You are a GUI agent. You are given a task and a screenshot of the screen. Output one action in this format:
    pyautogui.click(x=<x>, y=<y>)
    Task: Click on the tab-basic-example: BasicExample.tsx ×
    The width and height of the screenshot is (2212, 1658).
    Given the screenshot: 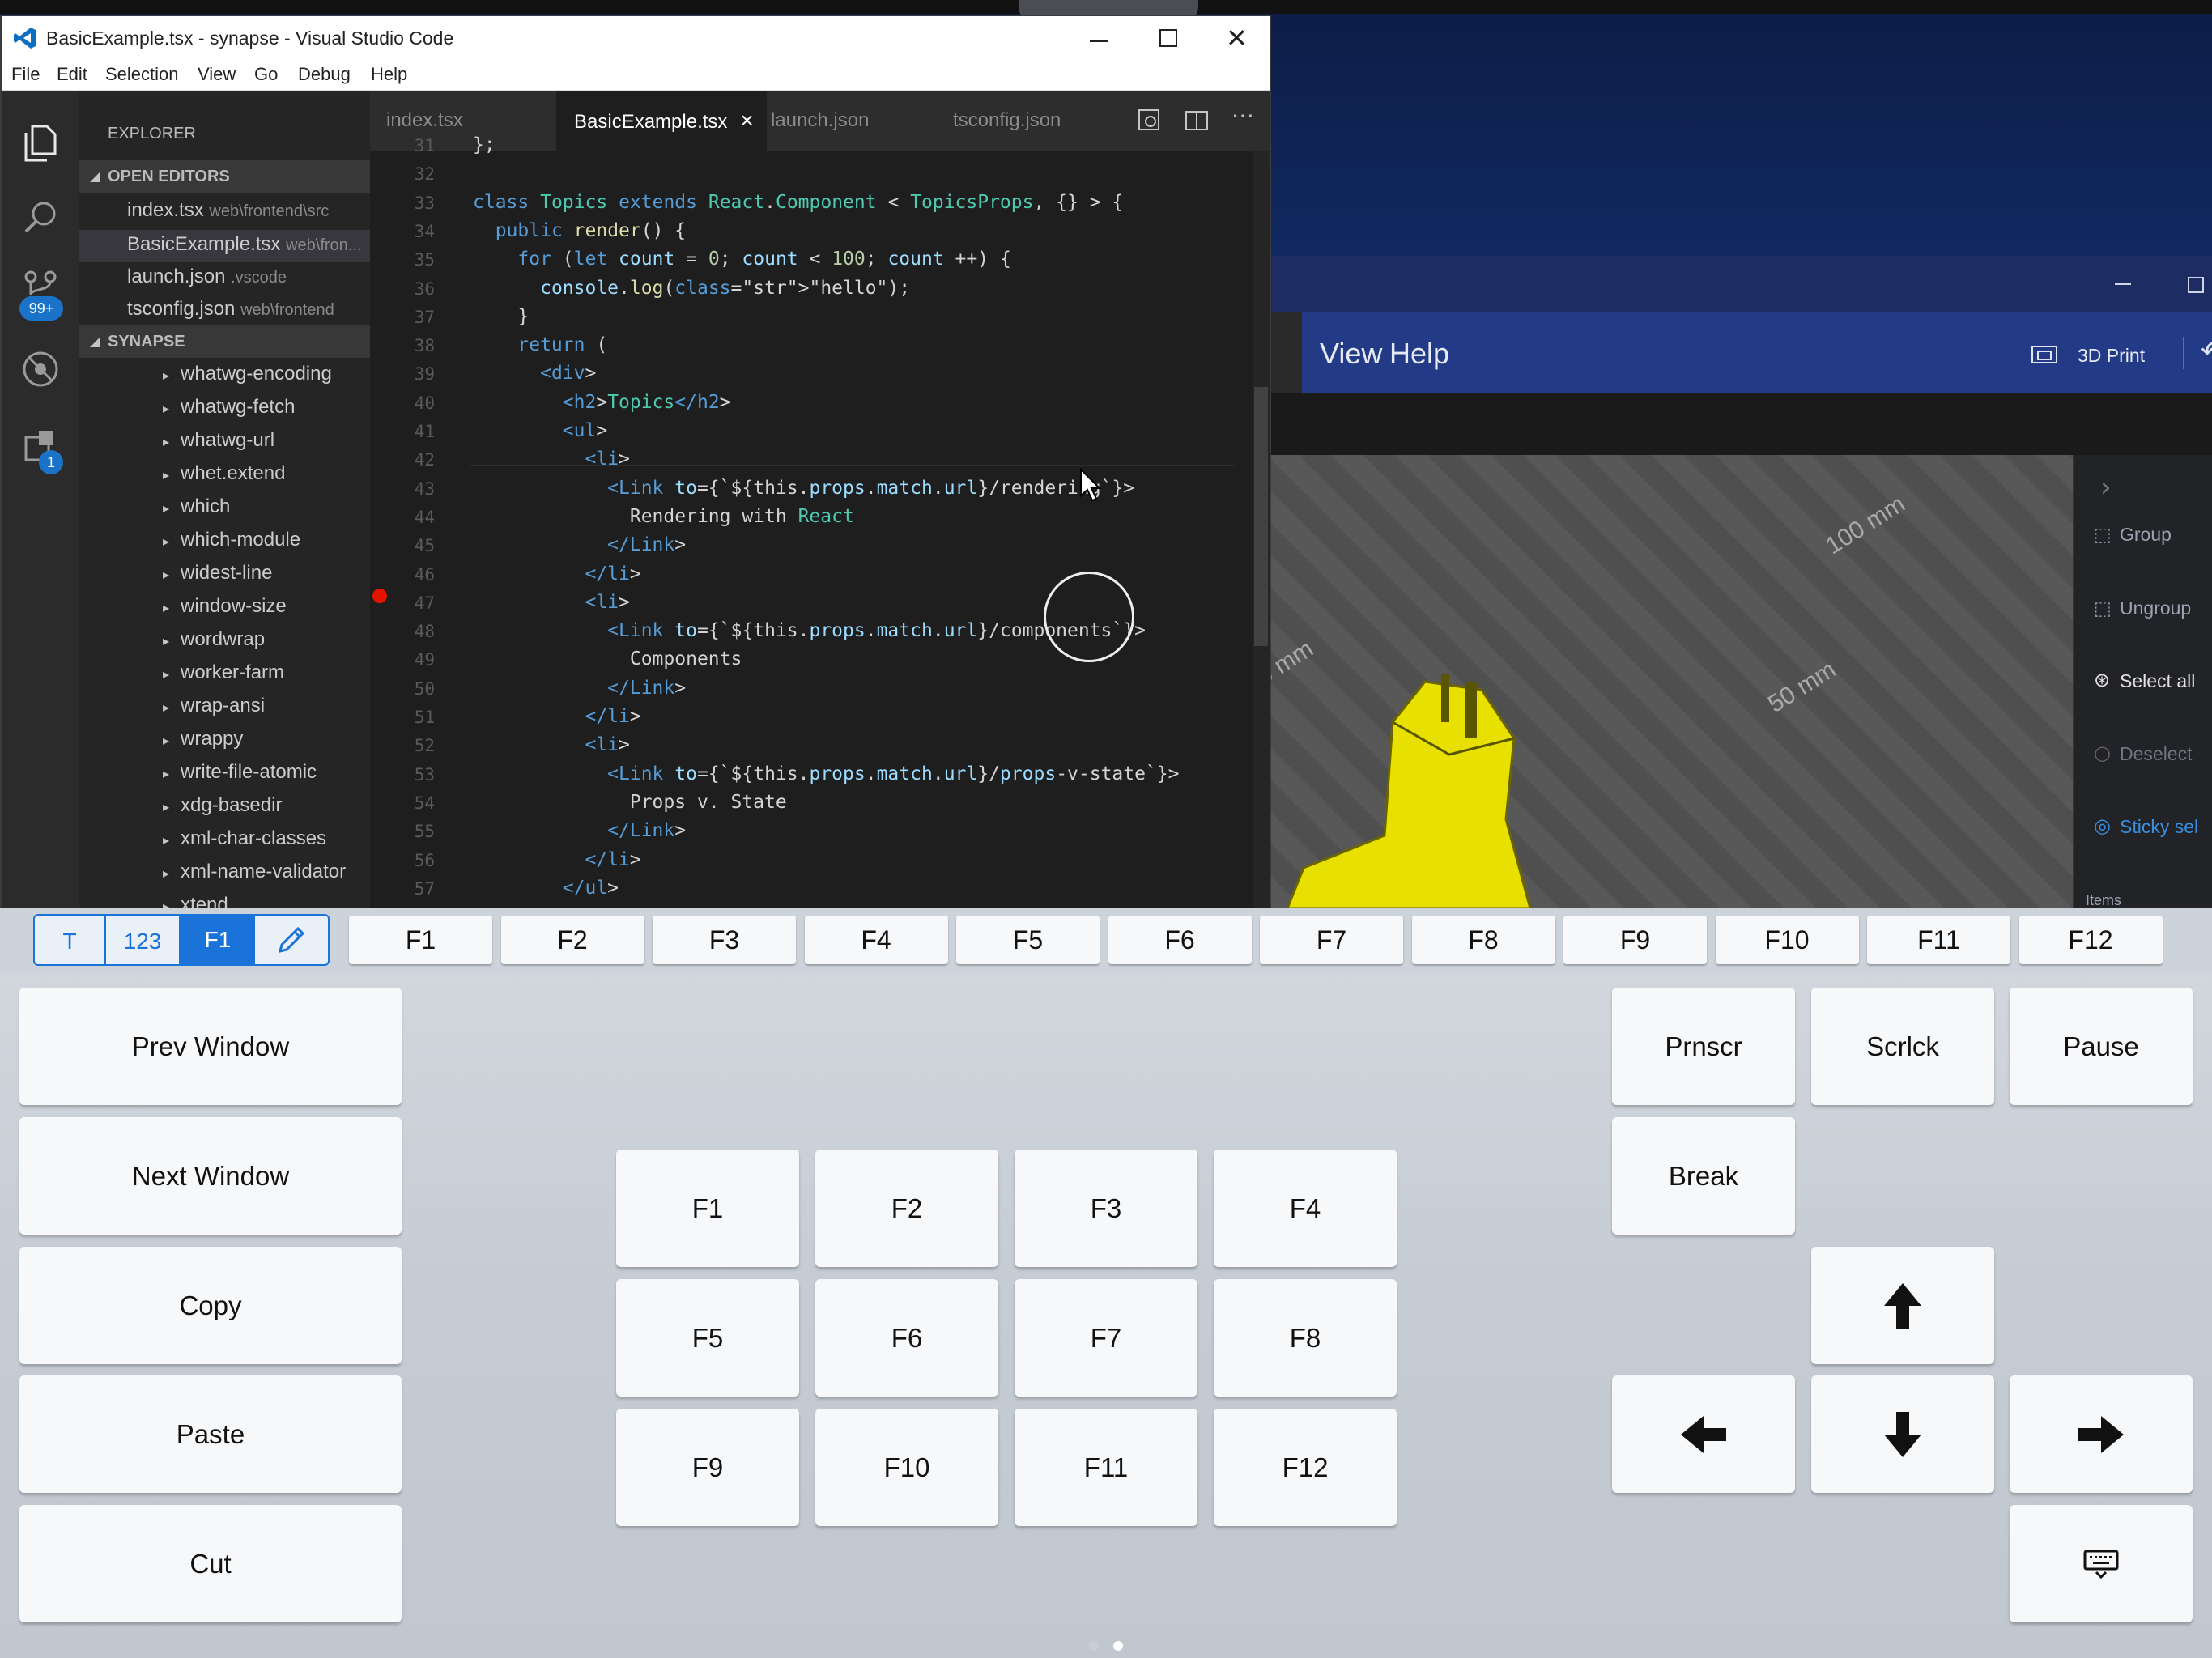 What is the action you would take?
    pyautogui.click(x=661, y=121)
    